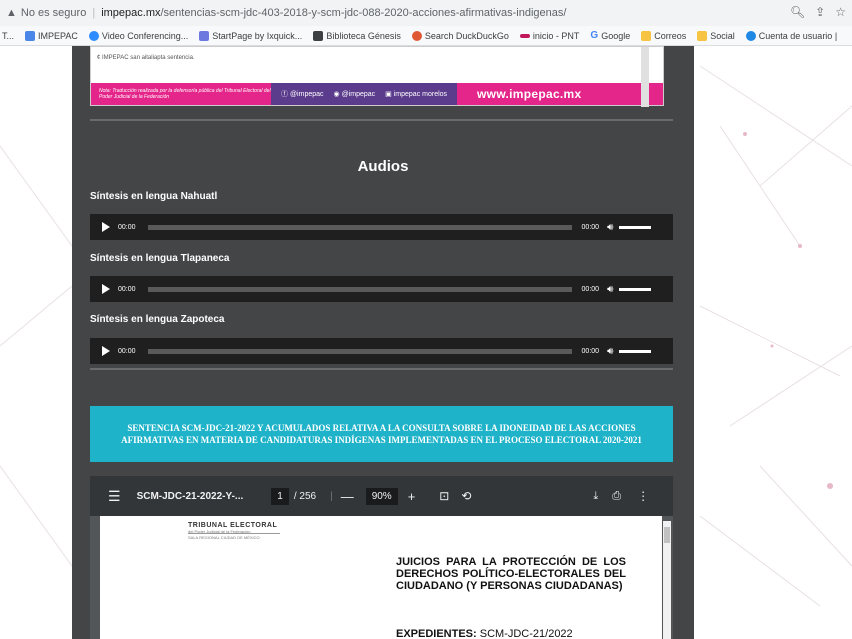  What do you see at coordinates (157, 319) in the screenshot?
I see `audio-label-zapoteca: Síntesis en lengua Zapoteca` at bounding box center [157, 319].